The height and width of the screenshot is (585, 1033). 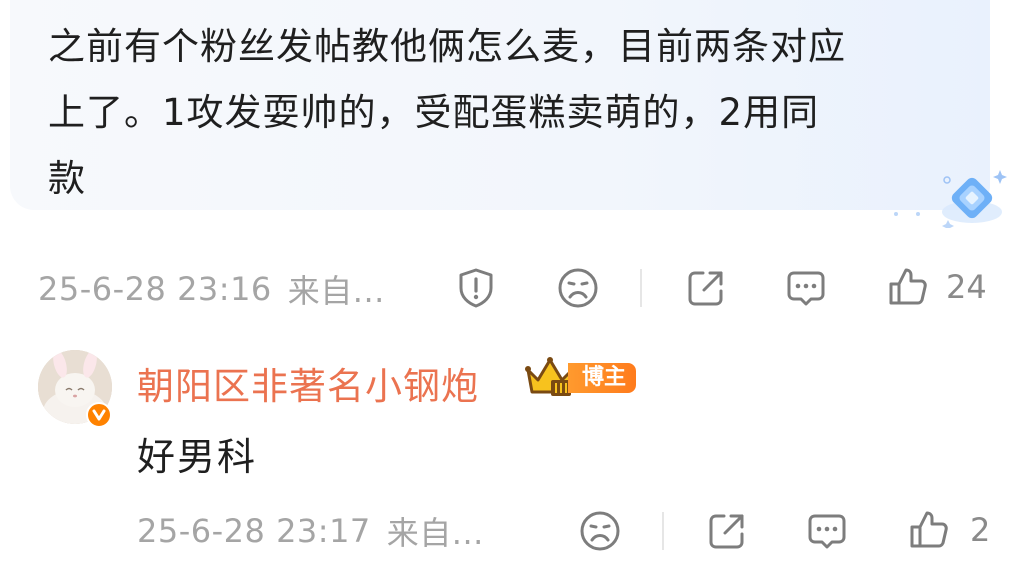 What do you see at coordinates (254, 531) in the screenshot?
I see `reply-timestamp: 25-6-28 23:17` at bounding box center [254, 531].